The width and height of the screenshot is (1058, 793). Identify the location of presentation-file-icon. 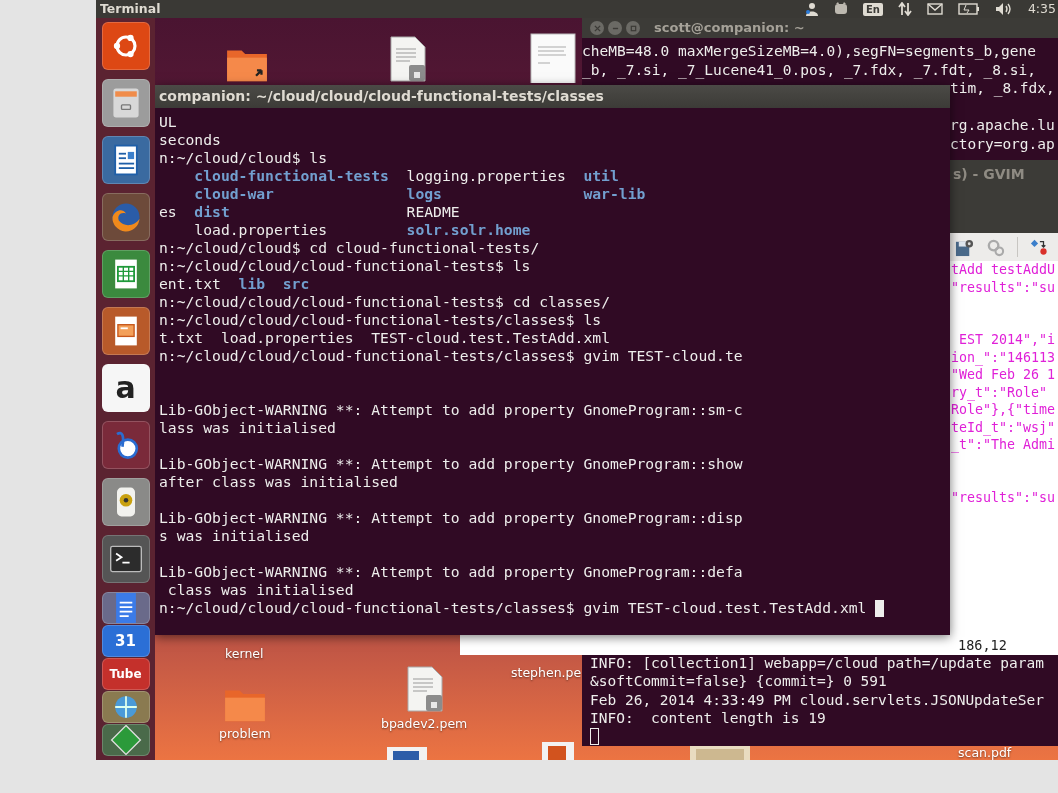
(558, 750).